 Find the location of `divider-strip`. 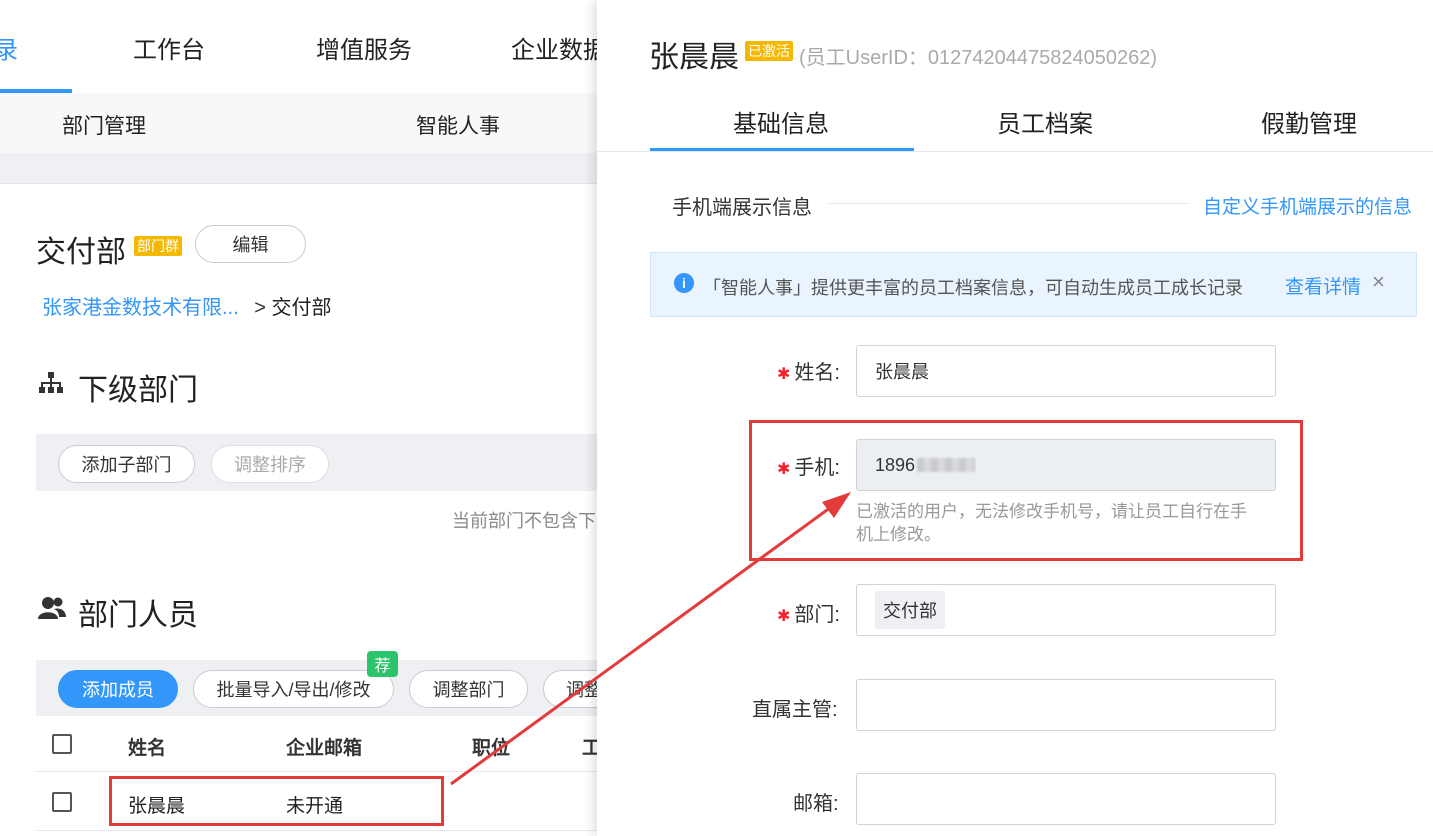

divider-strip is located at coordinates (300, 168).